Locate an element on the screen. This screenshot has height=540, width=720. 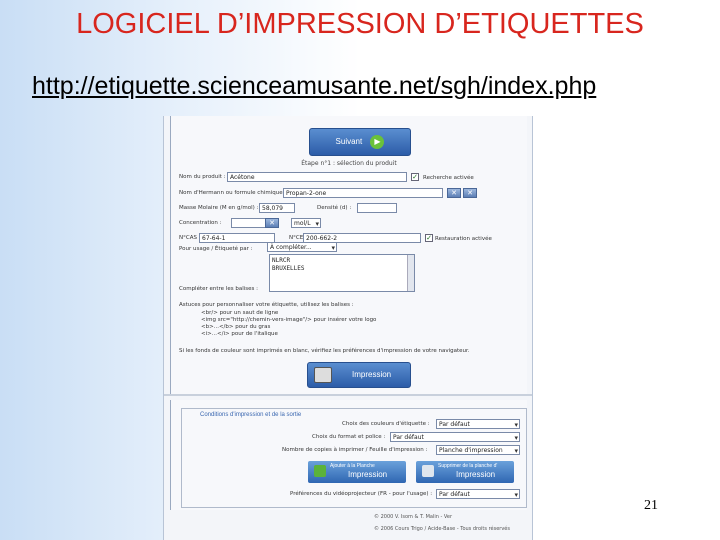
densite-input is located at coordinates (377, 208).